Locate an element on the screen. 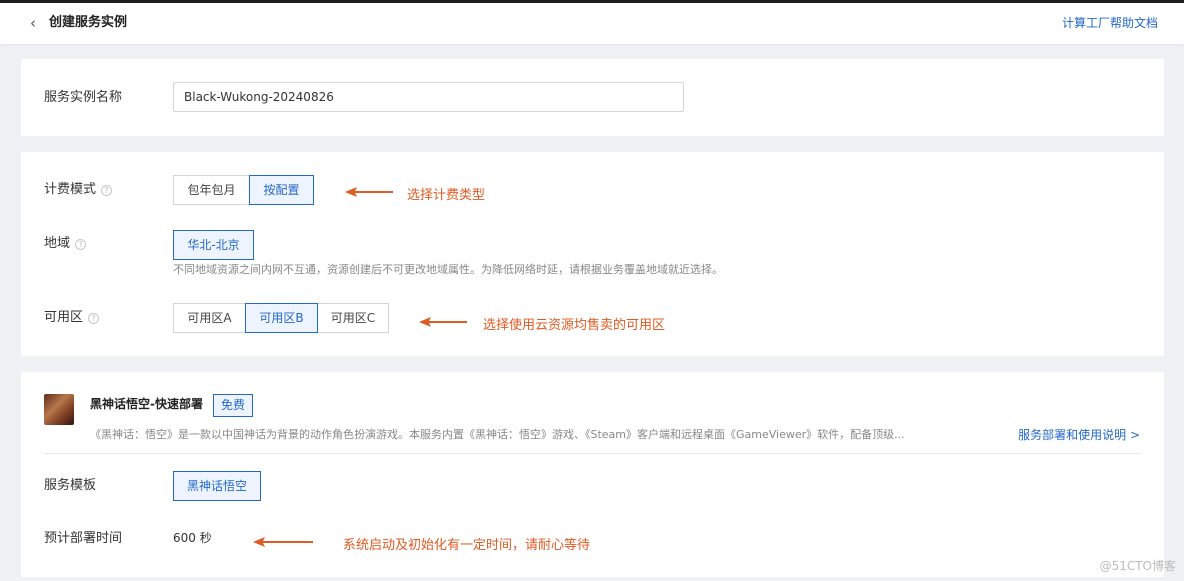  billing-annotation: 选择计费类型 is located at coordinates (446, 195).